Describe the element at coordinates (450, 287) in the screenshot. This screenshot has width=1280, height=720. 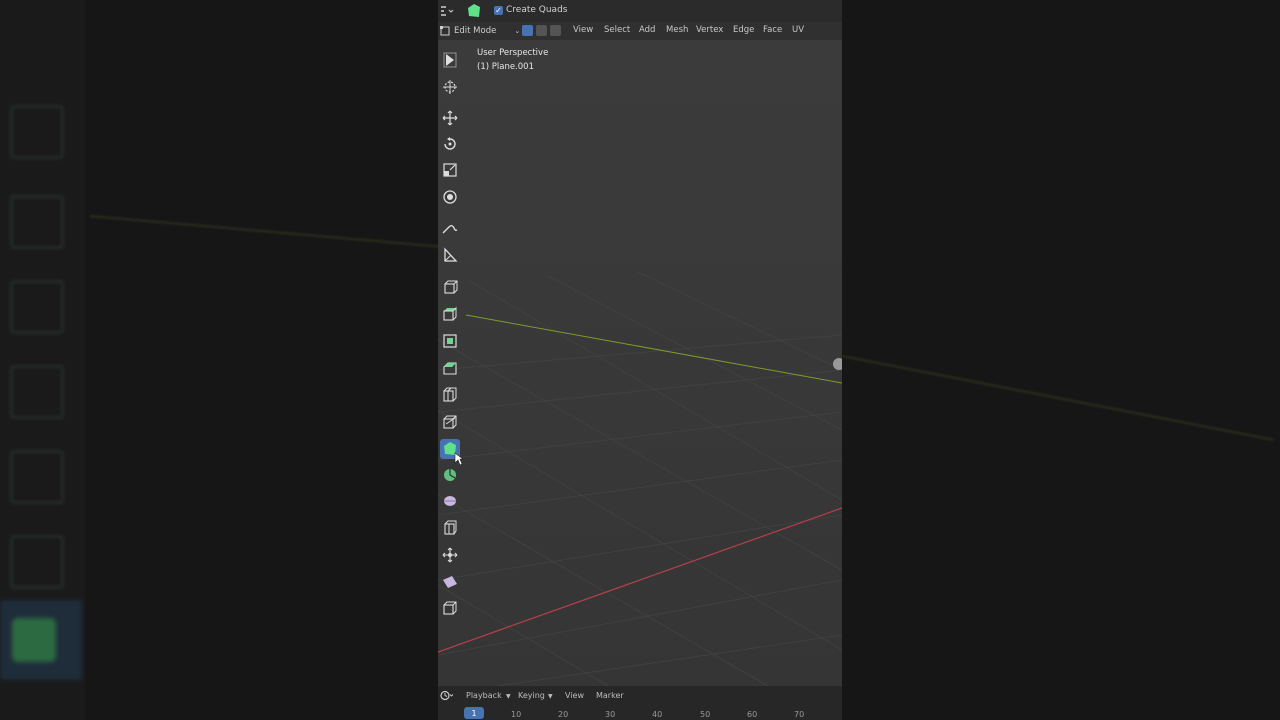
I see `add-cube-icon` at that location.